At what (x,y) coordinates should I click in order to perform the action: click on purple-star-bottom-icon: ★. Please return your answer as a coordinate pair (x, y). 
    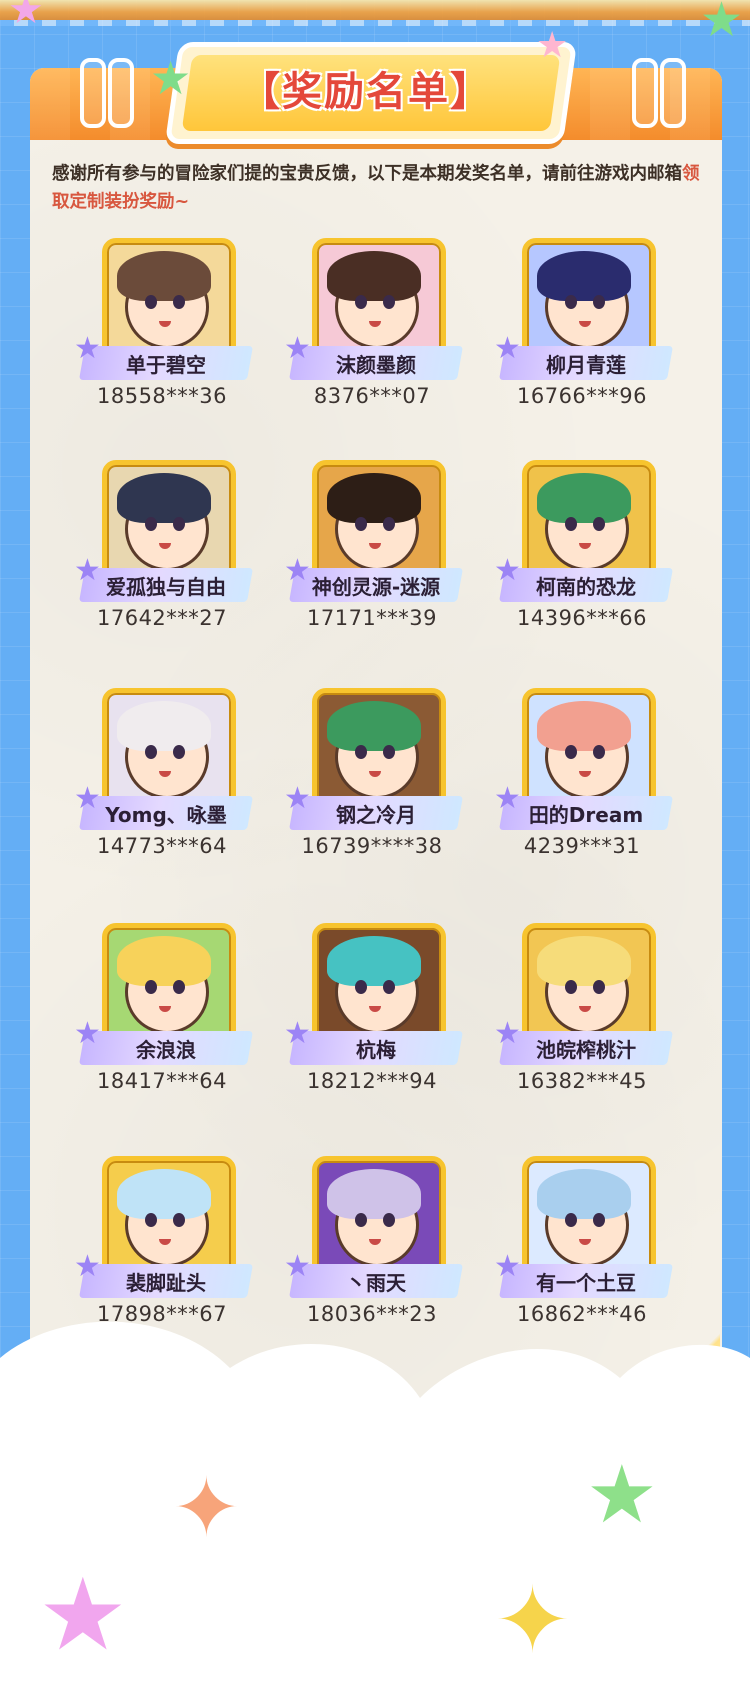
    Looking at the image, I should click on (83, 1614).